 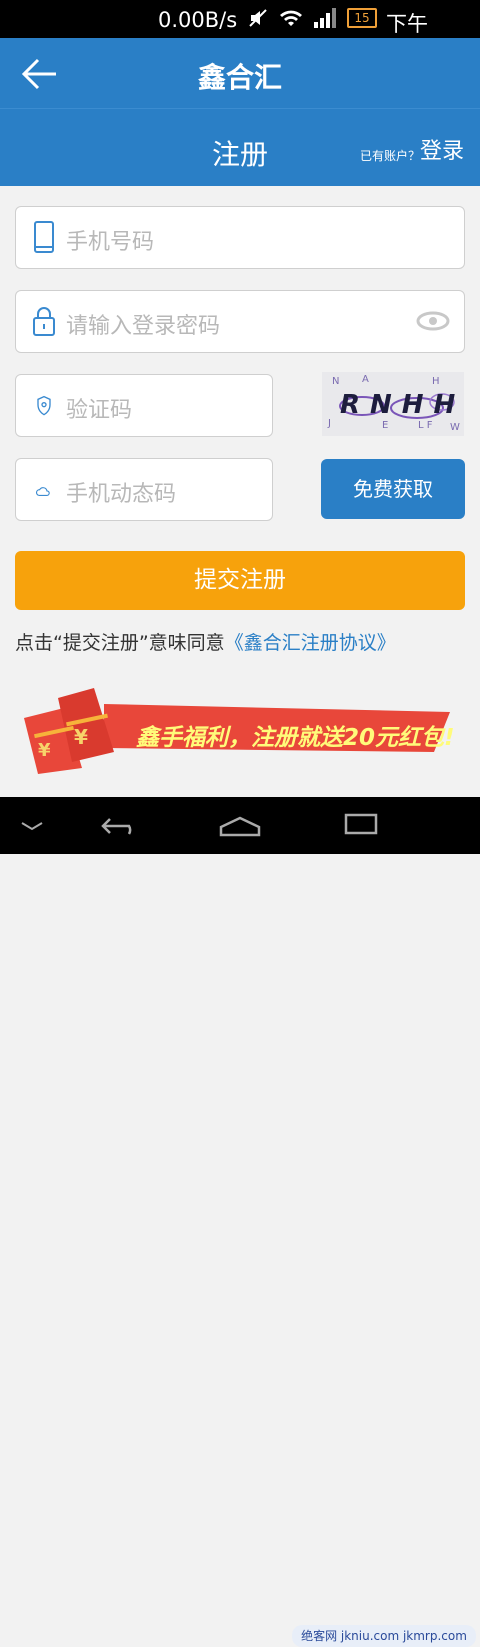 What do you see at coordinates (362, 18) in the screenshot?
I see `battery-icon: 15` at bounding box center [362, 18].